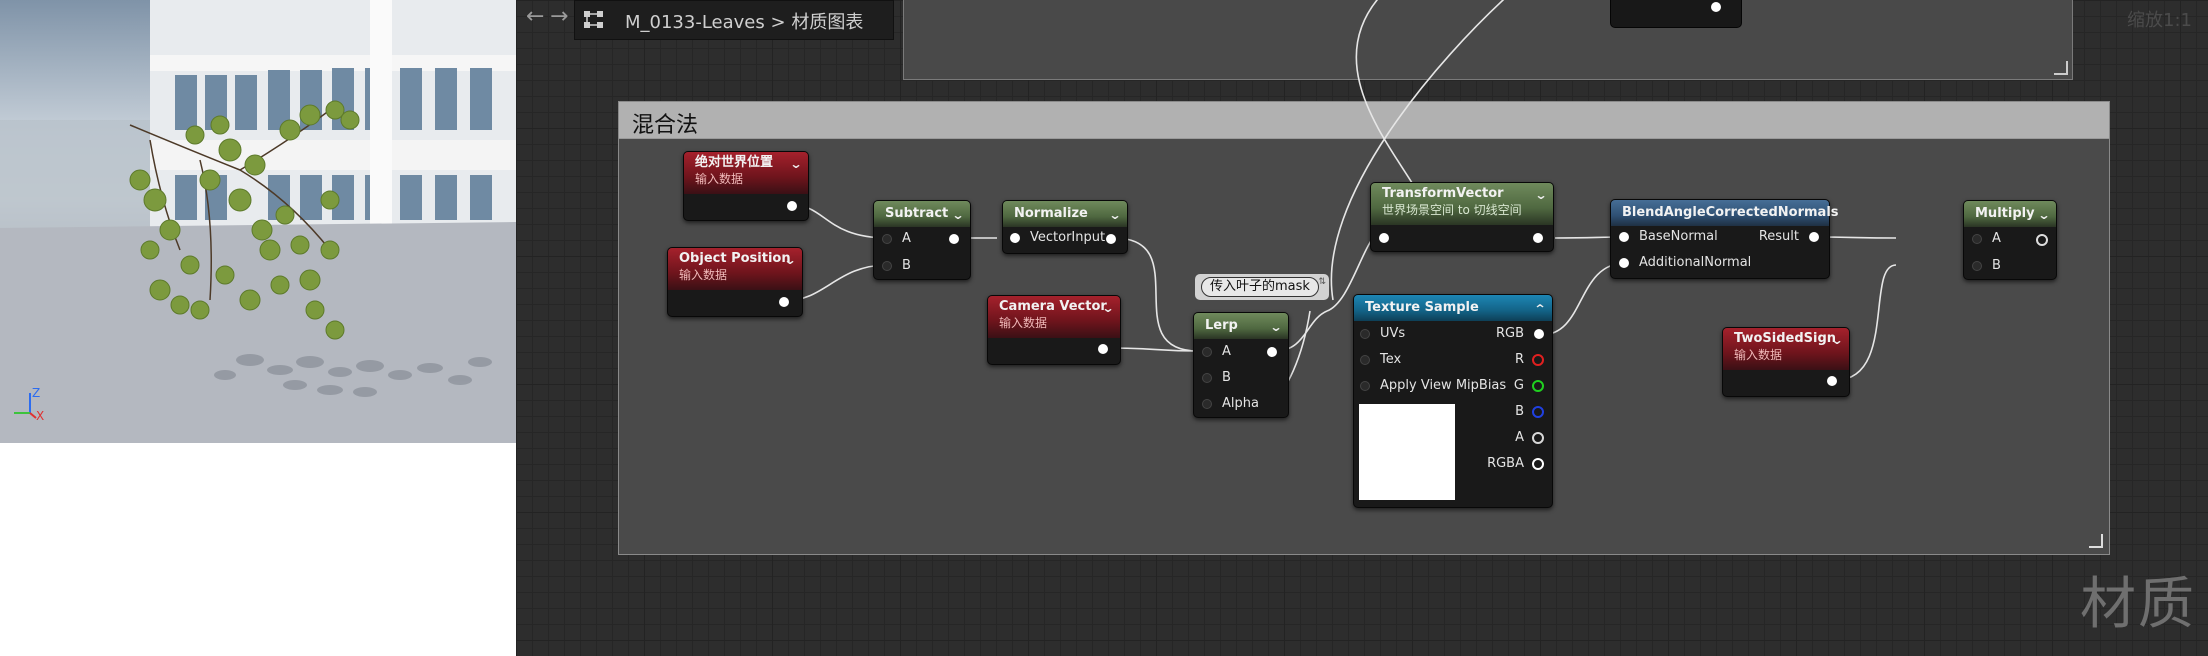 The image size is (2208, 656). Describe the element at coordinates (1393, 333) in the screenshot. I see `pin-label: UVs` at that location.